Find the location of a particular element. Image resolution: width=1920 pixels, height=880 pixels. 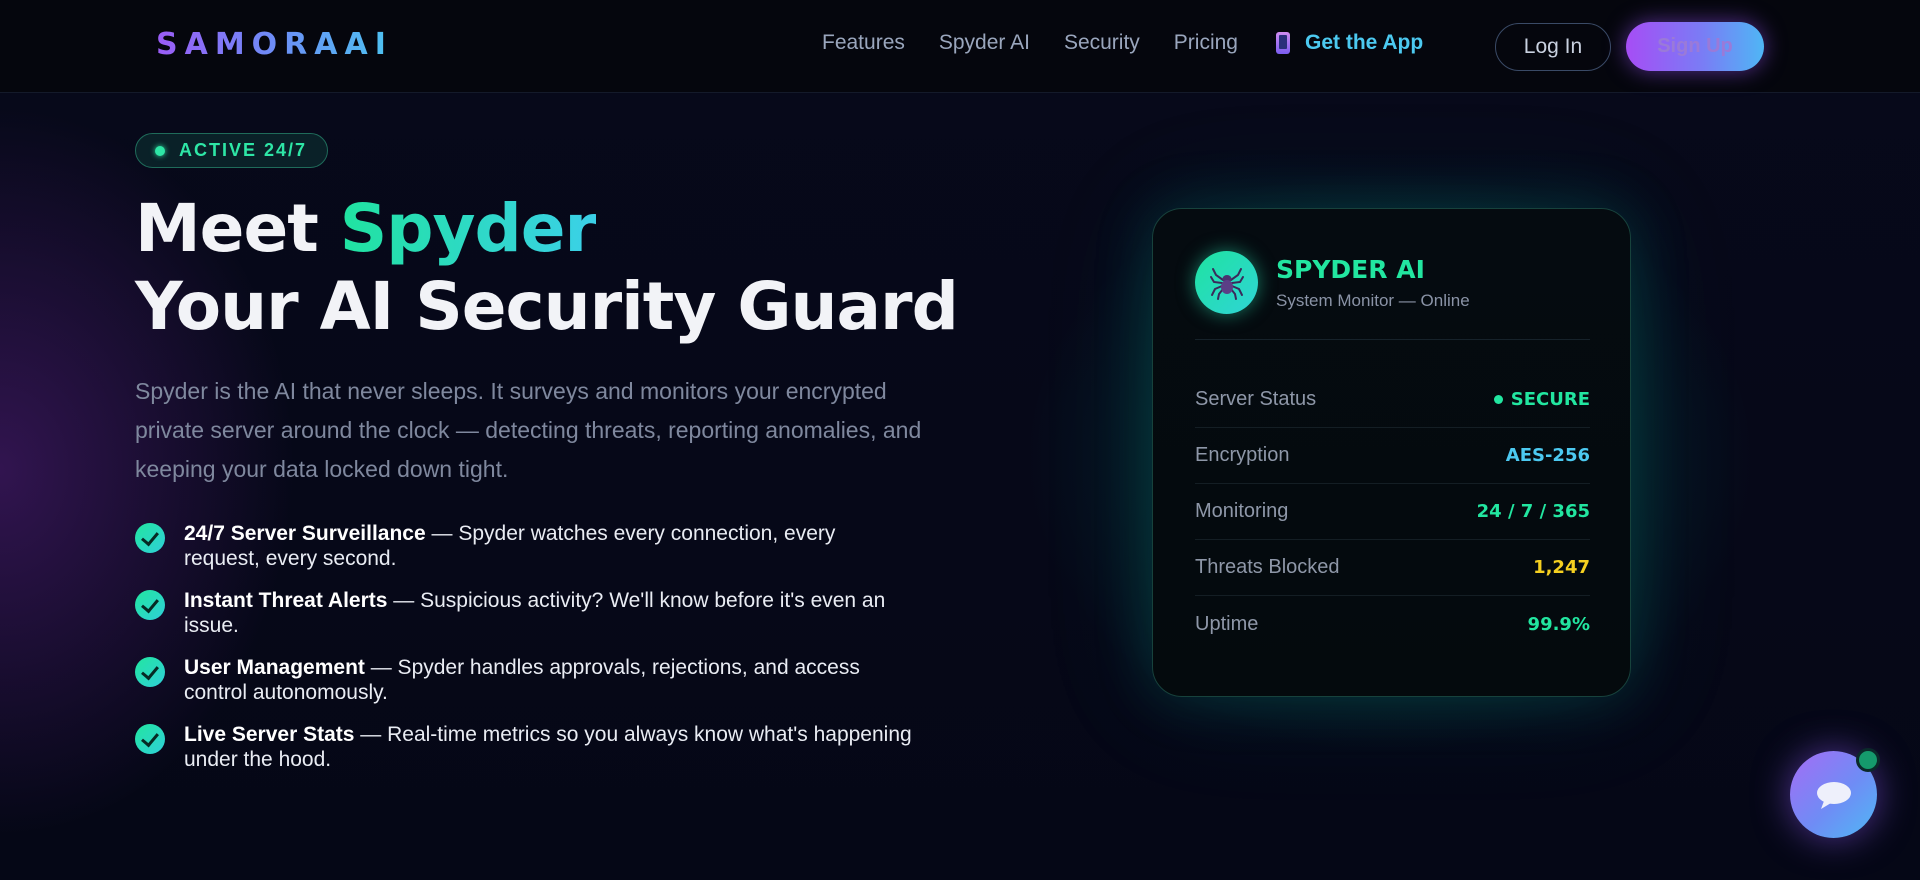

hero-title: Meet Spyder Your AI Security Guard is located at coordinates (547, 268).